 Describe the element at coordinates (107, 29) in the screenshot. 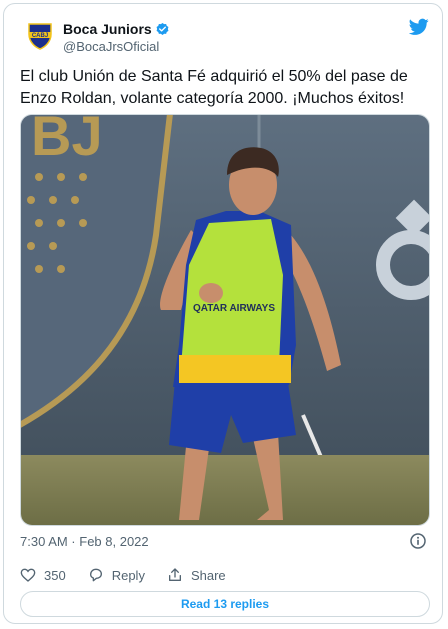

I see `display-name: Boca Juniors` at that location.